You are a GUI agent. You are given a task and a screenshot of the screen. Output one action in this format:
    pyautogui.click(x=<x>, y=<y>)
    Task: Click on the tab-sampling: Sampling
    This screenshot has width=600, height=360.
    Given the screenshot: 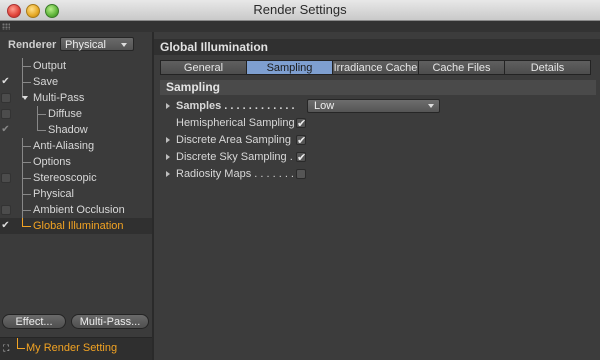 What is the action you would take?
    pyautogui.click(x=289, y=67)
    